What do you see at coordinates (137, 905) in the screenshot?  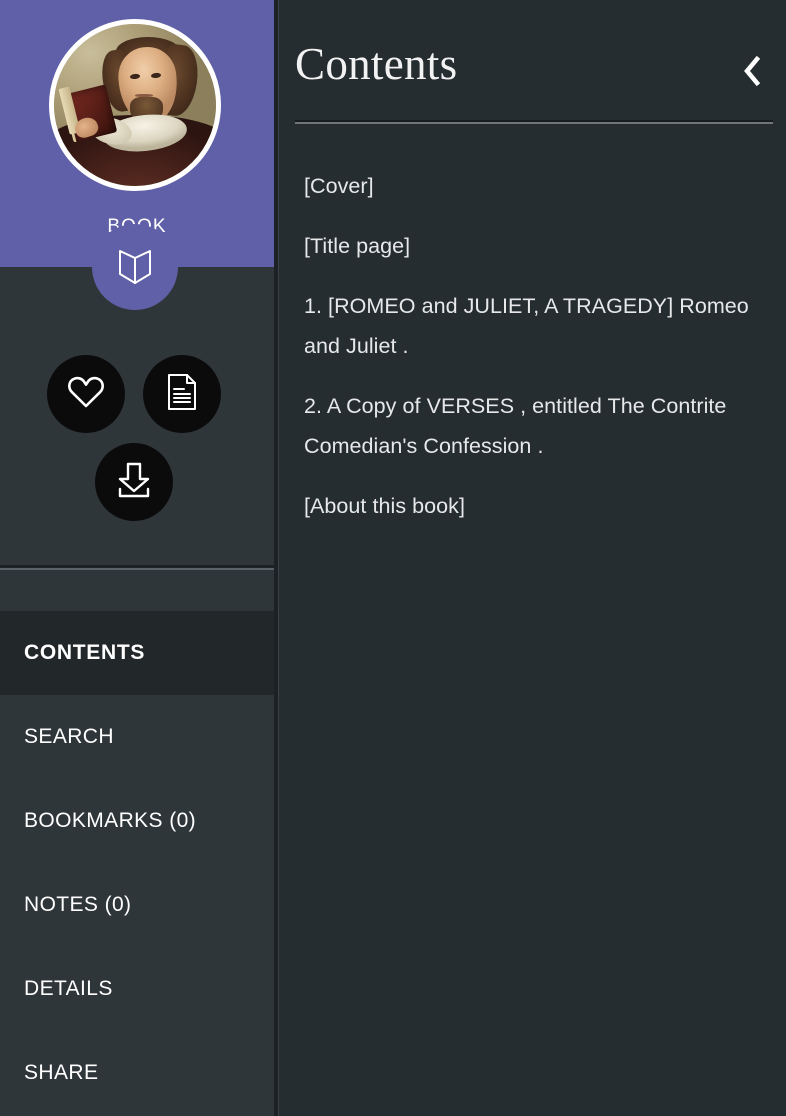 I see `sidebar-item-notes: NOTES (0)` at bounding box center [137, 905].